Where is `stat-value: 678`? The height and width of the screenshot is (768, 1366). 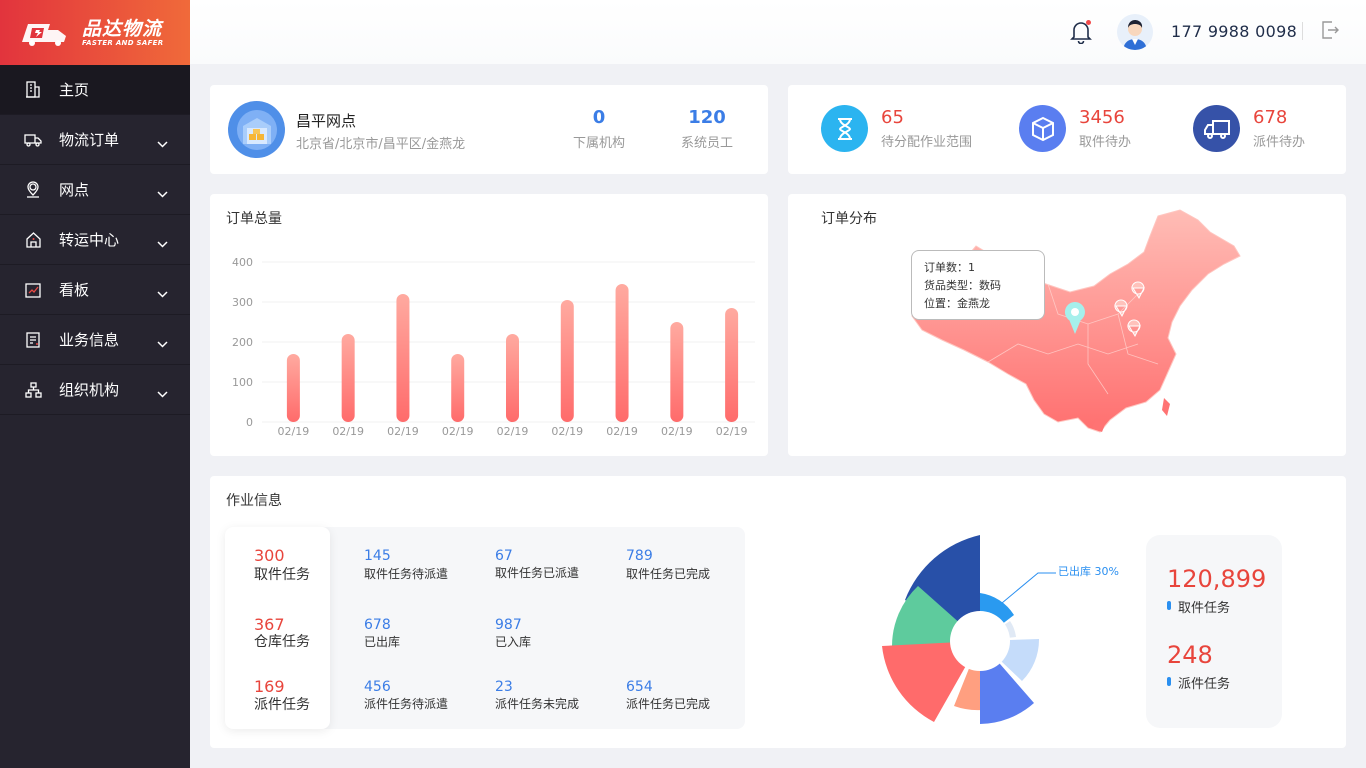
stat-value: 678 is located at coordinates (377, 625).